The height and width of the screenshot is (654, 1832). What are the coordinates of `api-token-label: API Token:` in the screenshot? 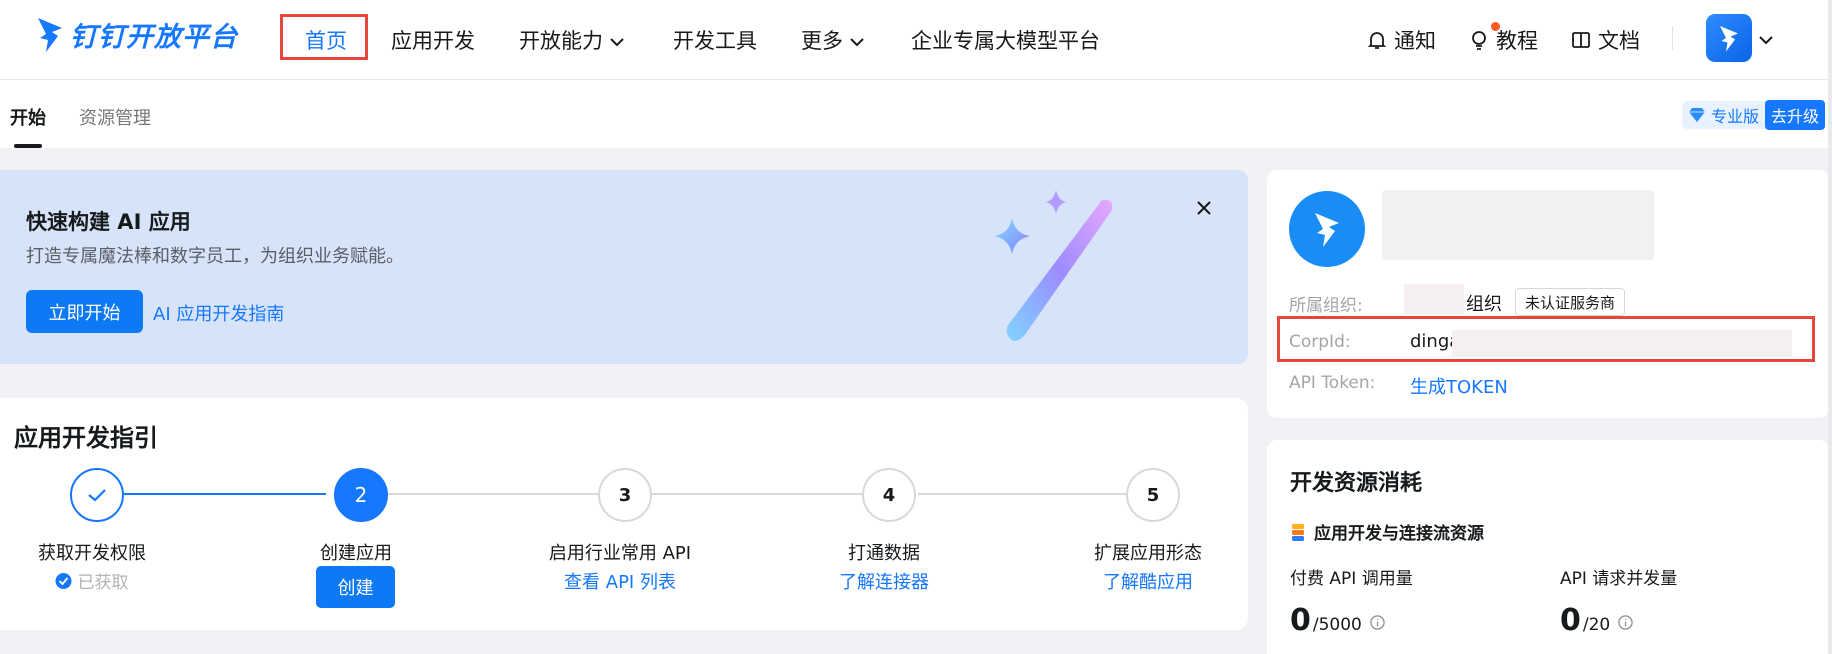 It's located at (1332, 383).